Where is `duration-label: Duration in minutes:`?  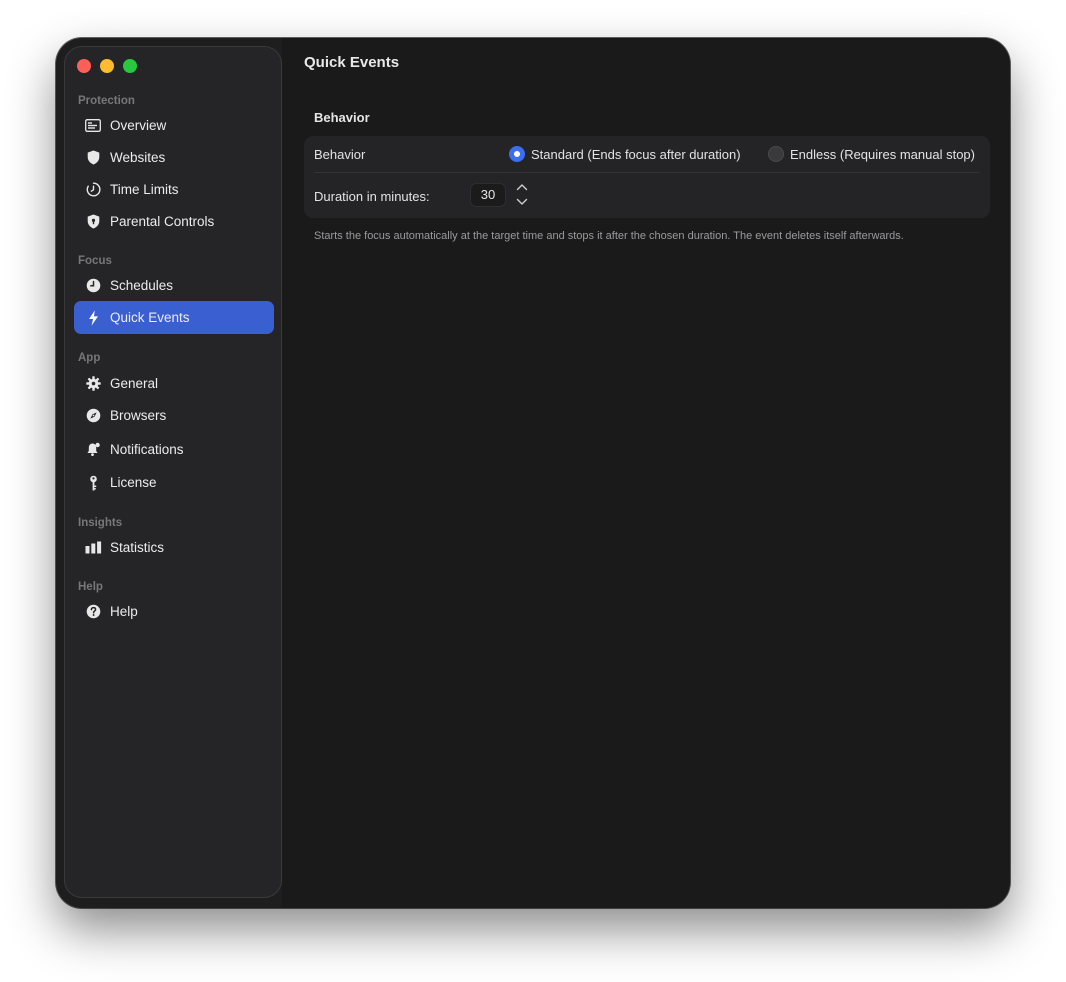 duration-label: Duration in minutes: is located at coordinates (372, 196).